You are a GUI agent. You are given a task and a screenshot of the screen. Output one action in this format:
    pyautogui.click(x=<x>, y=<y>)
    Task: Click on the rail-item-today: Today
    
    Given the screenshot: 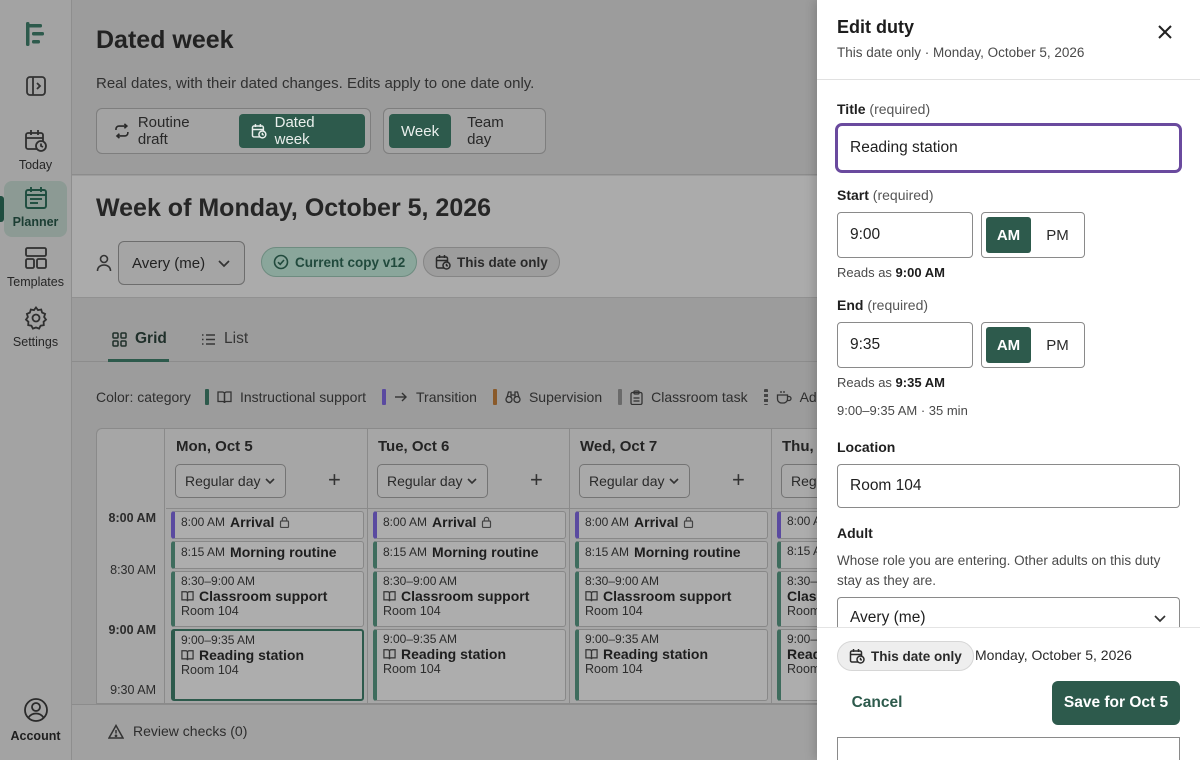 What is the action you would take?
    pyautogui.click(x=35, y=152)
    